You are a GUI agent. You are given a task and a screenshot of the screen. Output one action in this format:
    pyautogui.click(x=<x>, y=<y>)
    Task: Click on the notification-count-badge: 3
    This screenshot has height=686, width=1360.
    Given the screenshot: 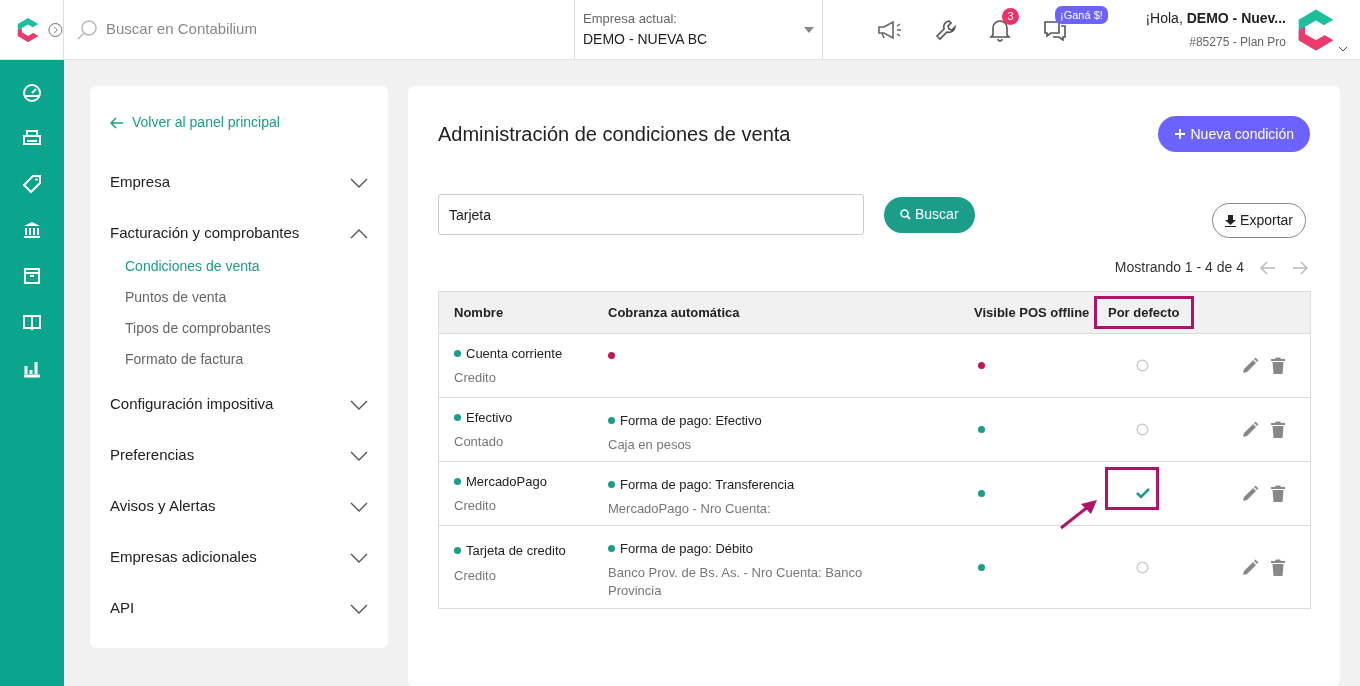 What is the action you would take?
    pyautogui.click(x=1010, y=16)
    